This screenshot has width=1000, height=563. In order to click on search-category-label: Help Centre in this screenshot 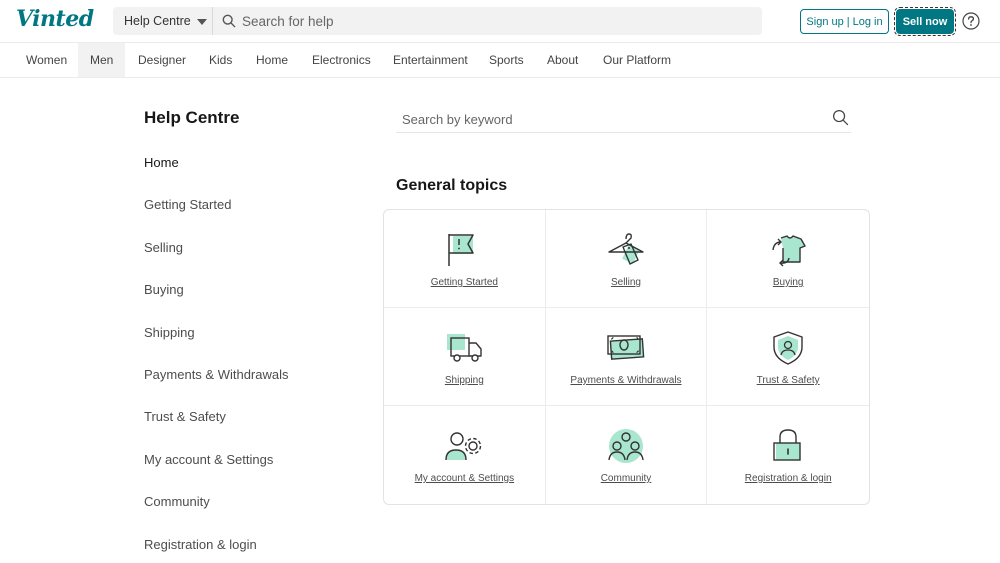, I will do `click(157, 21)`.